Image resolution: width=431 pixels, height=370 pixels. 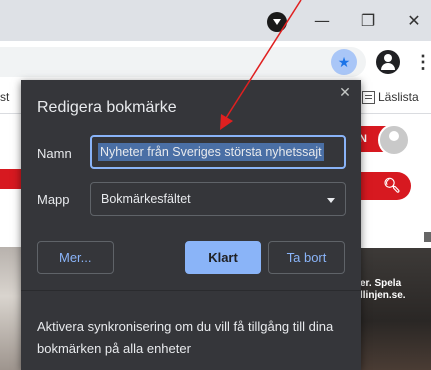 I want to click on bookmark-item-fragment: st, so click(x=4, y=97).